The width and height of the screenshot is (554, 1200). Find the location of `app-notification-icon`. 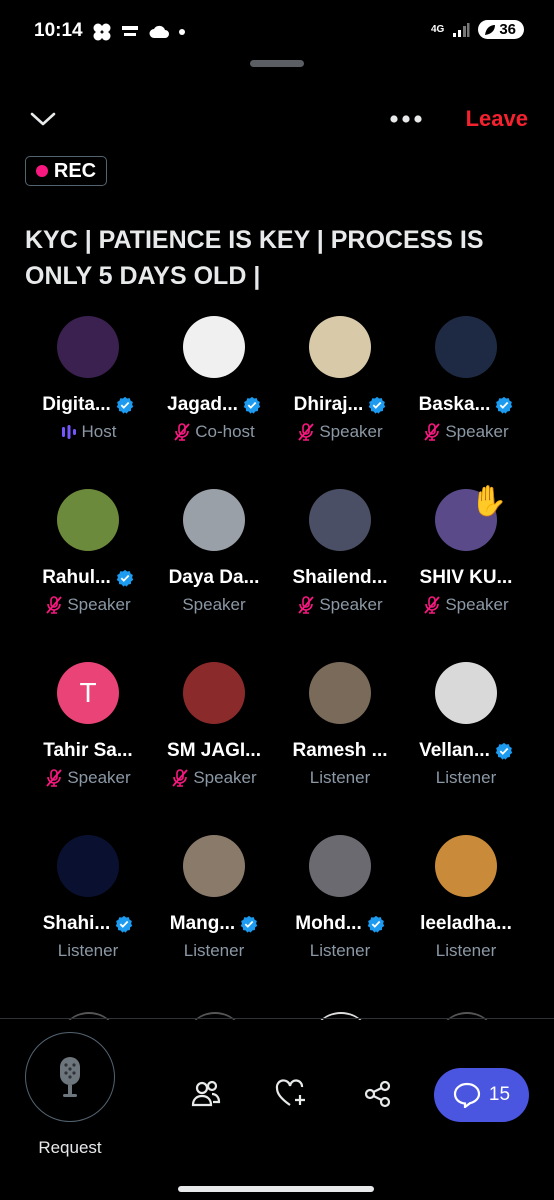

app-notification-icon is located at coordinates (130, 31).